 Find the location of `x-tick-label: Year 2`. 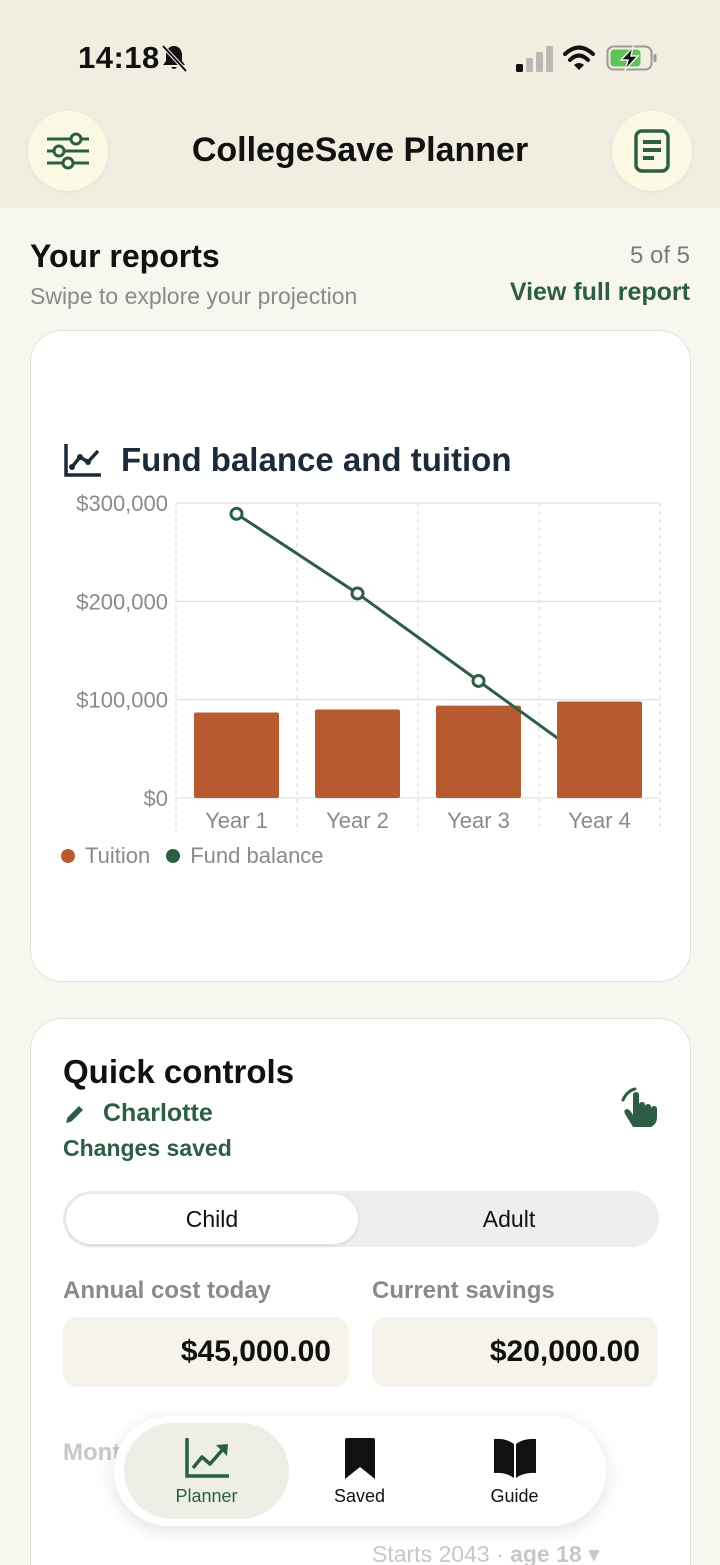

x-tick-label: Year 2 is located at coordinates (357, 820).